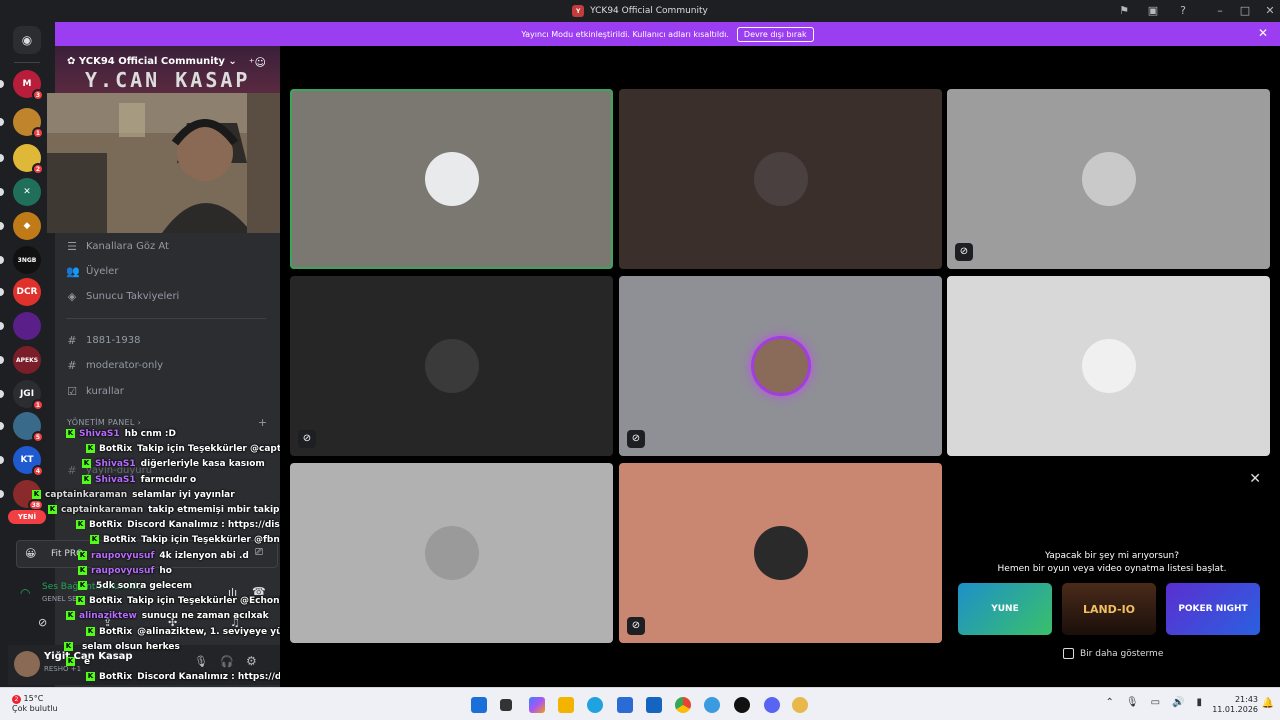 Image resolution: width=1280 pixels, height=720 pixels. What do you see at coordinates (1270, 11) in the screenshot?
I see `close-window-button: ✕` at bounding box center [1270, 11].